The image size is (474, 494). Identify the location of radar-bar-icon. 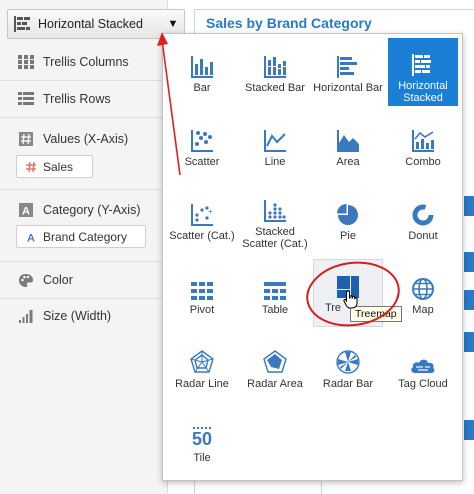
(348, 359).